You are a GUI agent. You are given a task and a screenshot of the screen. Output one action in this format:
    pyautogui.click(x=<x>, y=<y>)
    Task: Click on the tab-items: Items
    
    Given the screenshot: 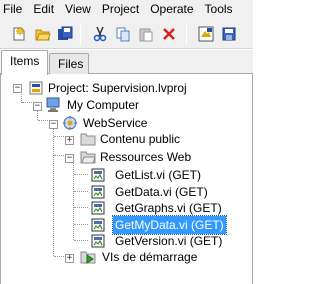 What is the action you would take?
    pyautogui.click(x=24, y=62)
    